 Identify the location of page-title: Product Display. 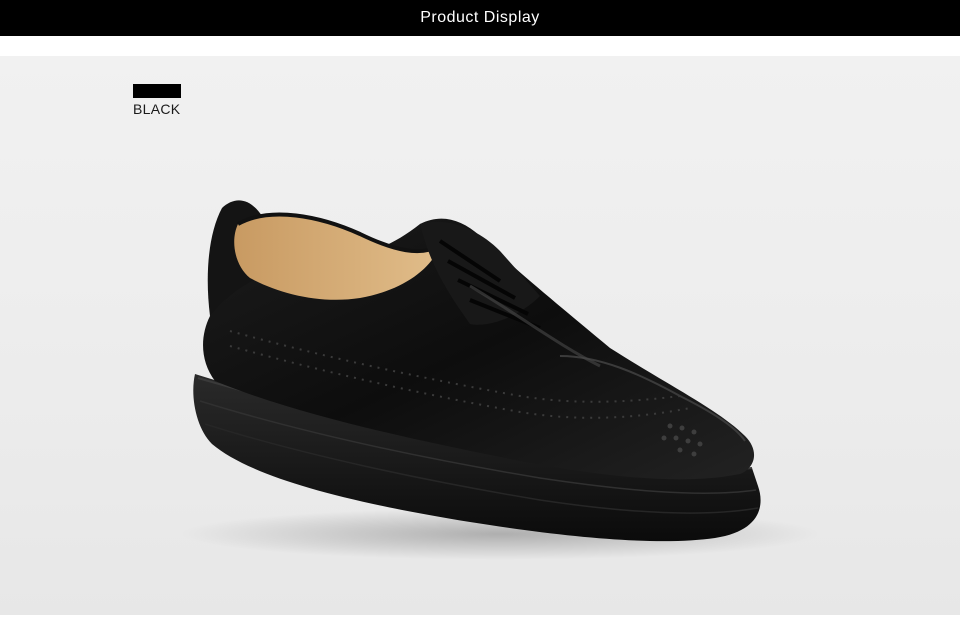
(480, 17).